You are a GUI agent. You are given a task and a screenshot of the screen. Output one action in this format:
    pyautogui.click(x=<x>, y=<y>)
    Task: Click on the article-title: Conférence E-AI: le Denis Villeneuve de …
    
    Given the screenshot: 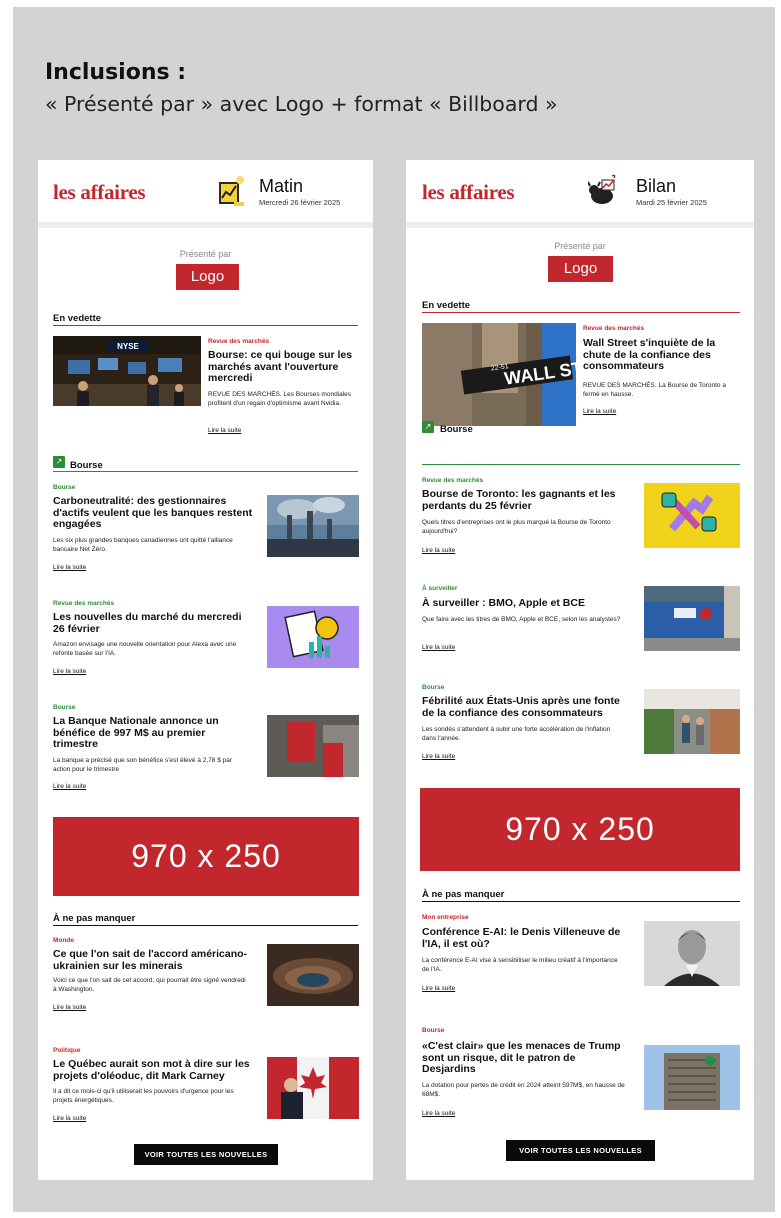 What is the action you would take?
    pyautogui.click(x=527, y=938)
    